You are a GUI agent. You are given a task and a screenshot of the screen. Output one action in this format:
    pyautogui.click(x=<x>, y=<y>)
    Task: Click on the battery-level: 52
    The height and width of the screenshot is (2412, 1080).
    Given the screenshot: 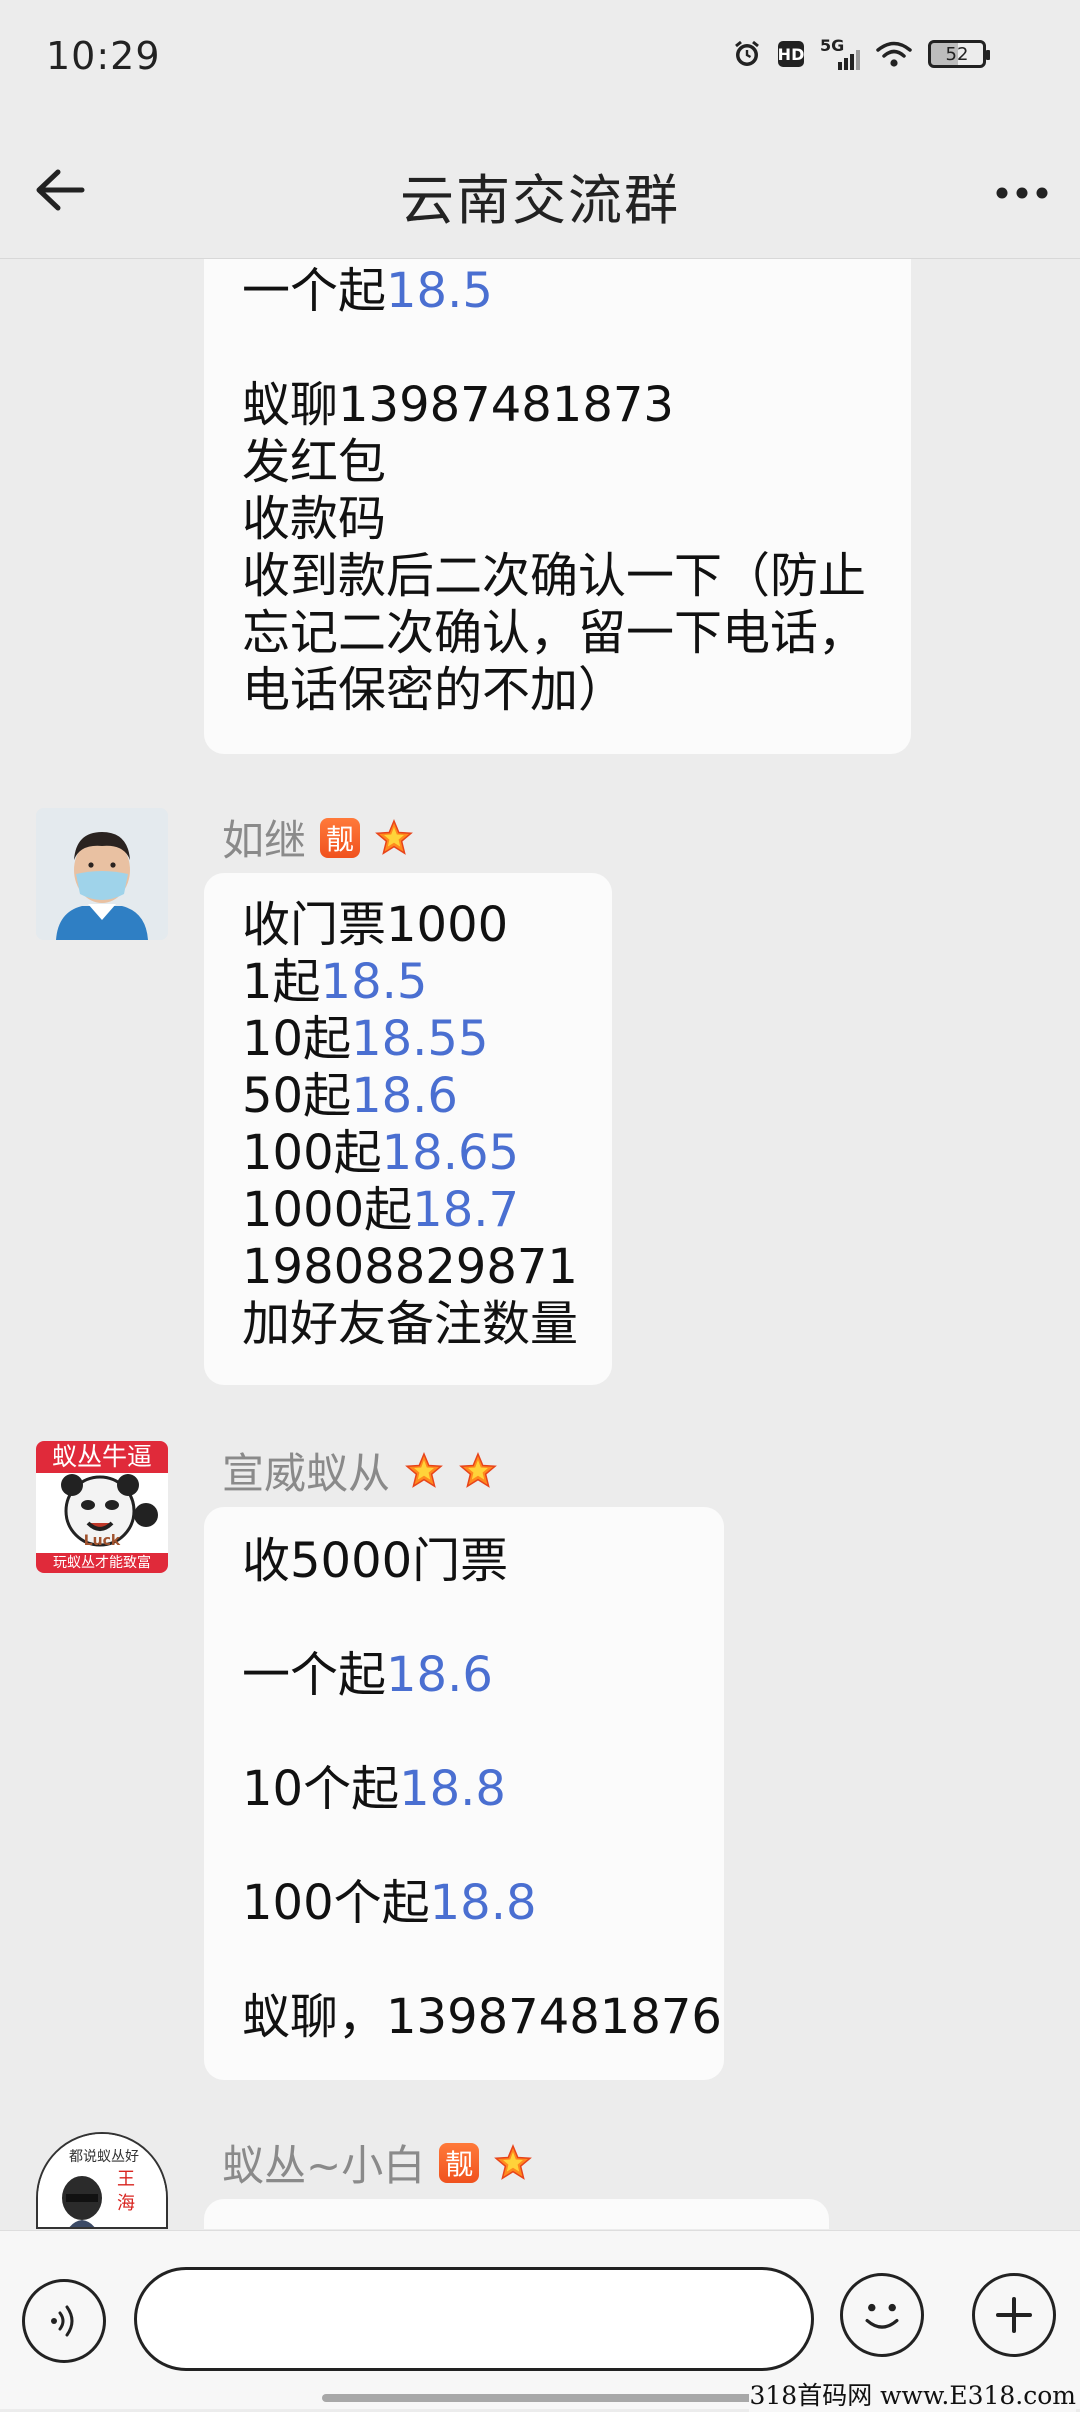 What is the action you would take?
    pyautogui.click(x=957, y=54)
    